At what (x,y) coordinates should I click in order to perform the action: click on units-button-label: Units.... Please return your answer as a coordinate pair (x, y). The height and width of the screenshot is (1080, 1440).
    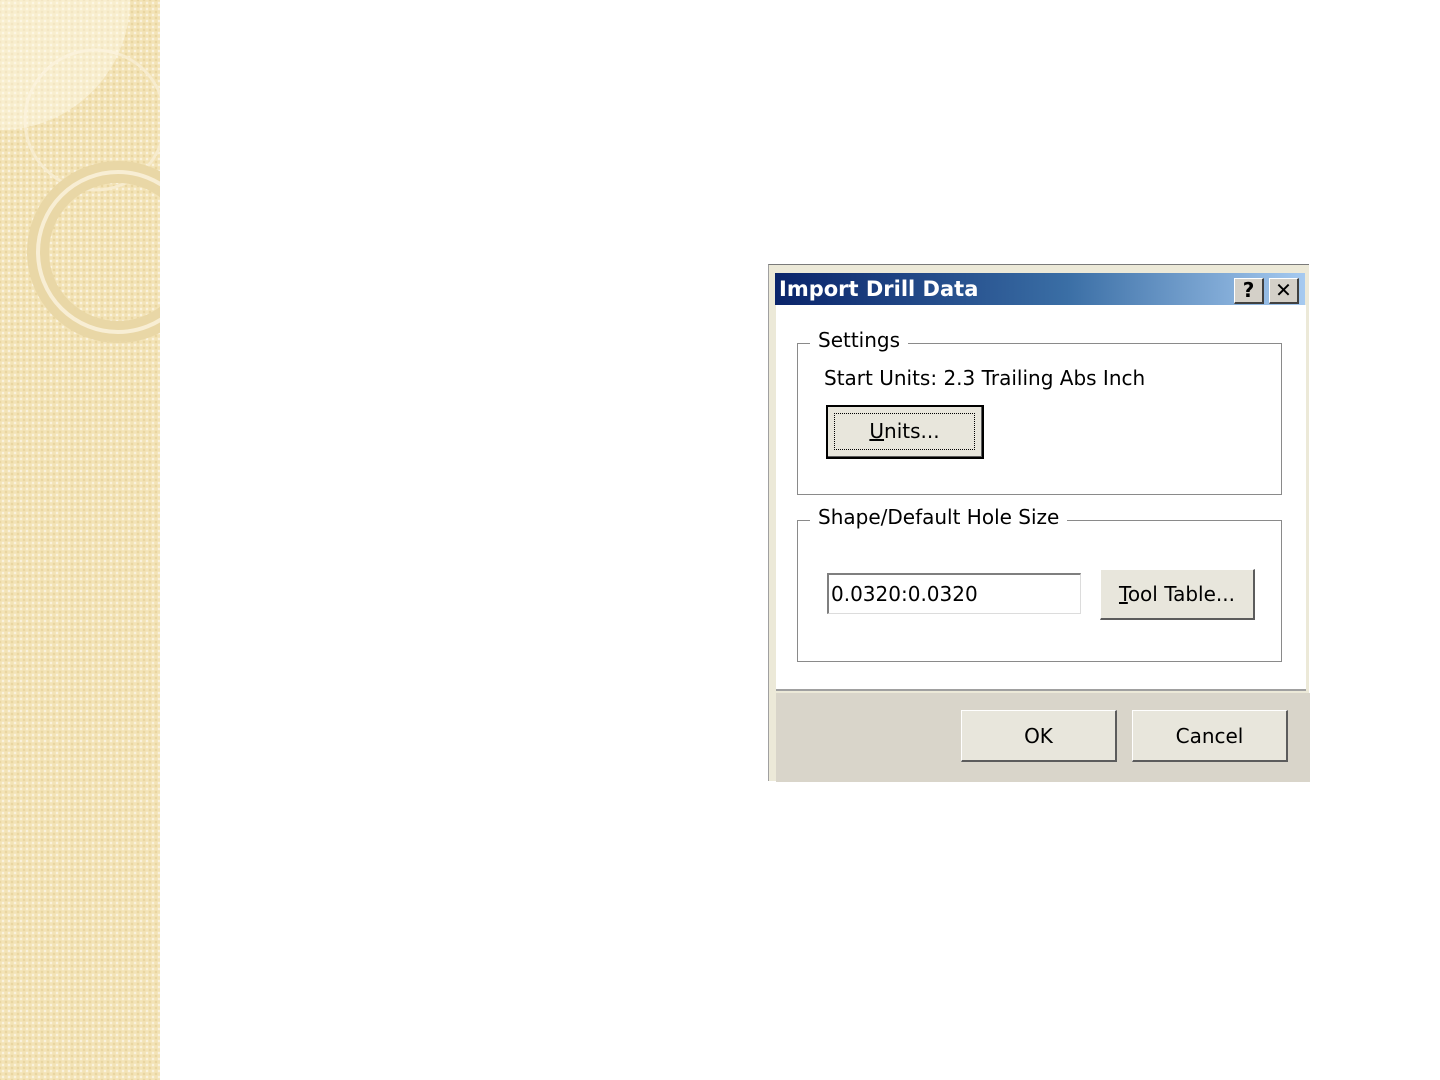
    Looking at the image, I should click on (904, 431).